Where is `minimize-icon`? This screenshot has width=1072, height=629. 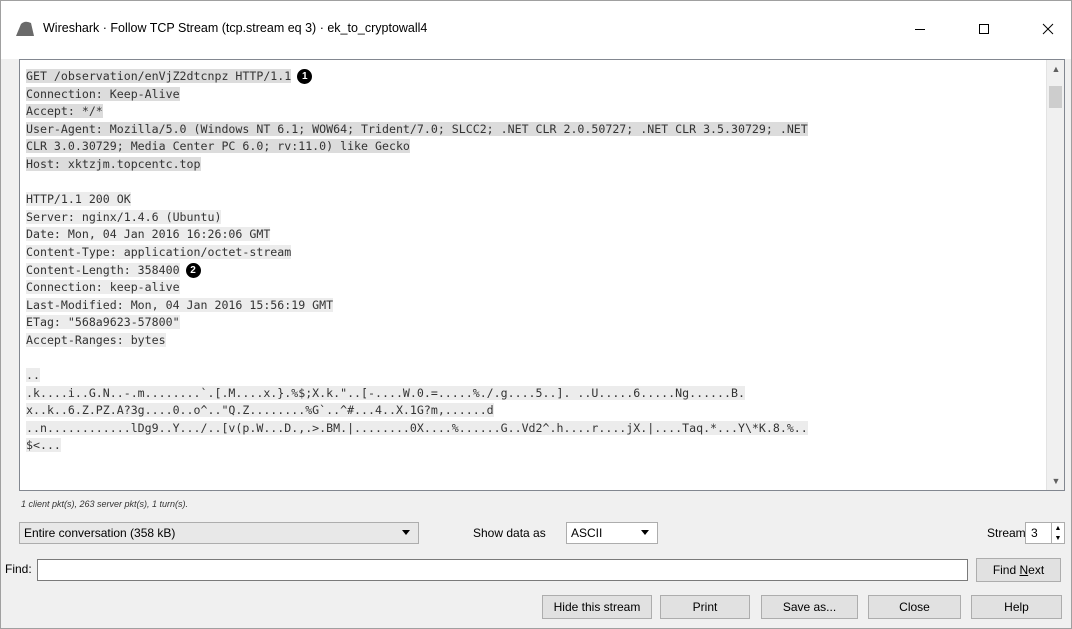 minimize-icon is located at coordinates (920, 30).